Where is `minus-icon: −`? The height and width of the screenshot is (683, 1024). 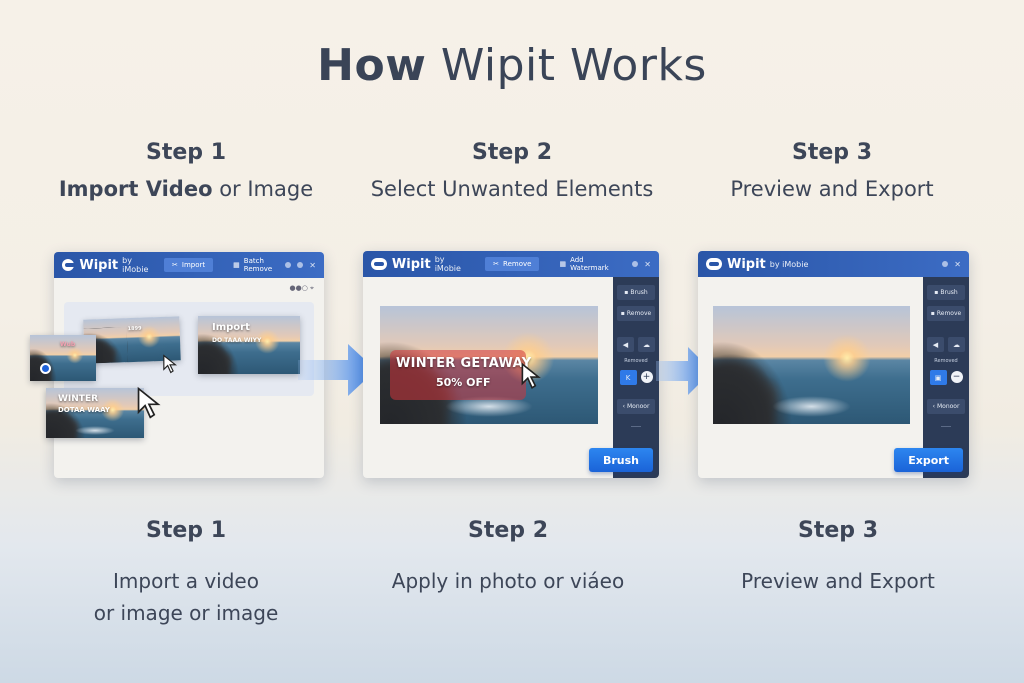
minus-icon: − is located at coordinates (956, 377).